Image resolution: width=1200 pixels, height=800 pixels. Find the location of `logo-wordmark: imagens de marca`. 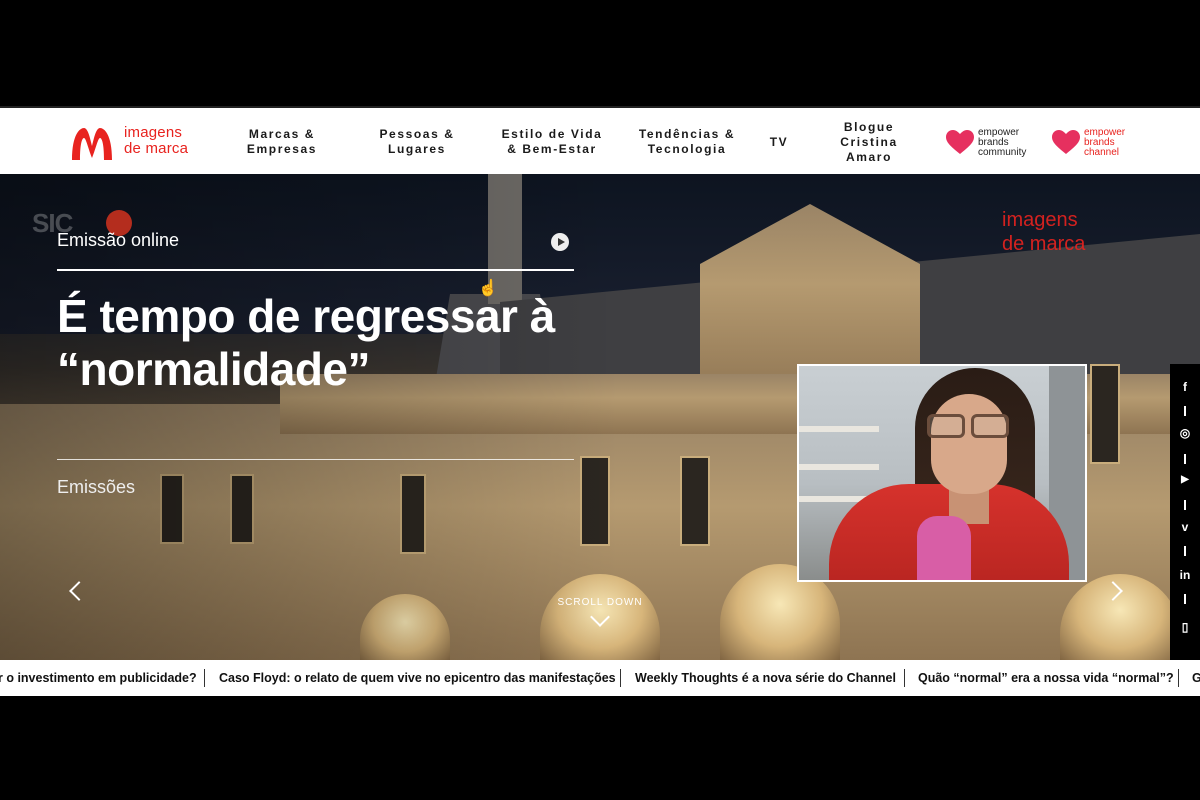

logo-wordmark: imagens de marca is located at coordinates (156, 141).